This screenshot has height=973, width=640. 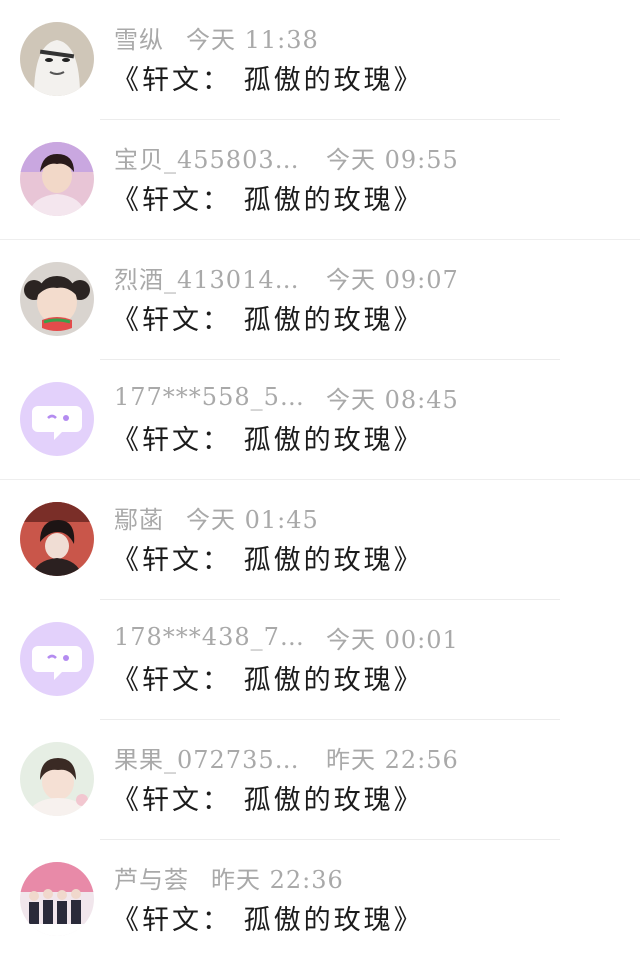 I want to click on message-time: 今天 11:38, so click(x=252, y=39).